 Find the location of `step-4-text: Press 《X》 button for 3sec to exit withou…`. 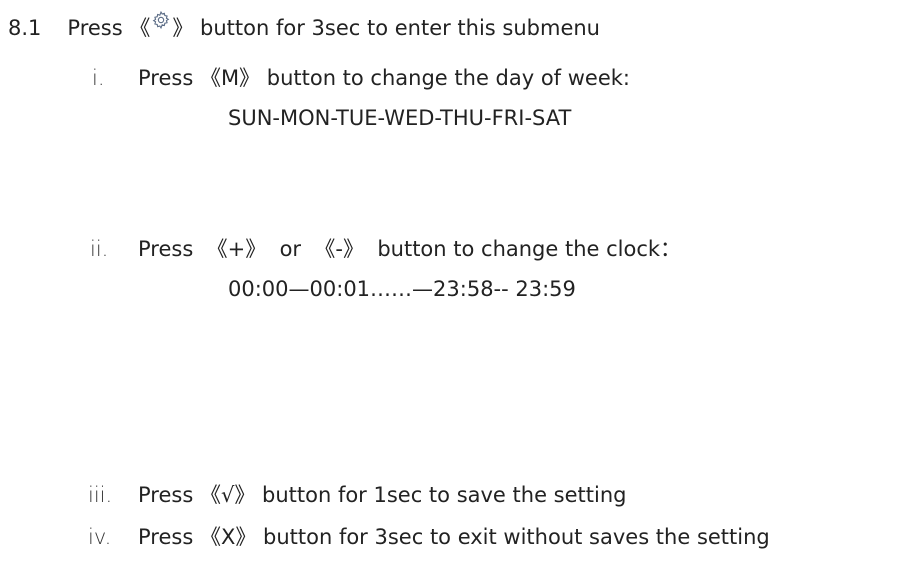

step-4-text: Press 《X》 button for 3sec to exit withou… is located at coordinates (454, 537).